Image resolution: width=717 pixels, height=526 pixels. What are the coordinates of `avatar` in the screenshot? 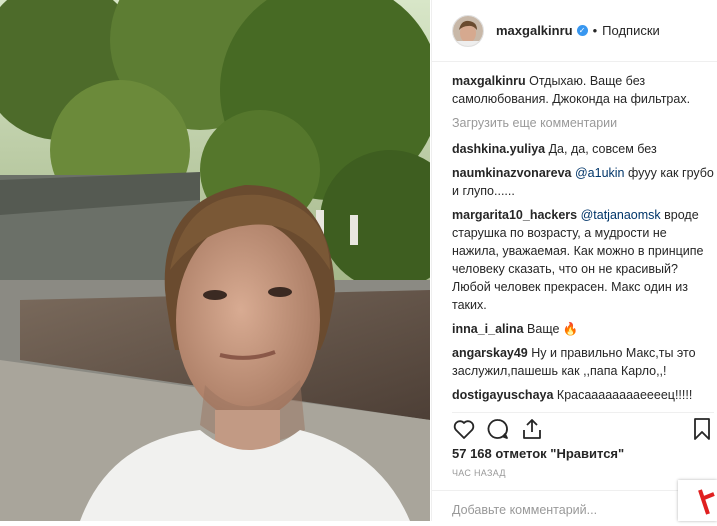 It's located at (468, 30).